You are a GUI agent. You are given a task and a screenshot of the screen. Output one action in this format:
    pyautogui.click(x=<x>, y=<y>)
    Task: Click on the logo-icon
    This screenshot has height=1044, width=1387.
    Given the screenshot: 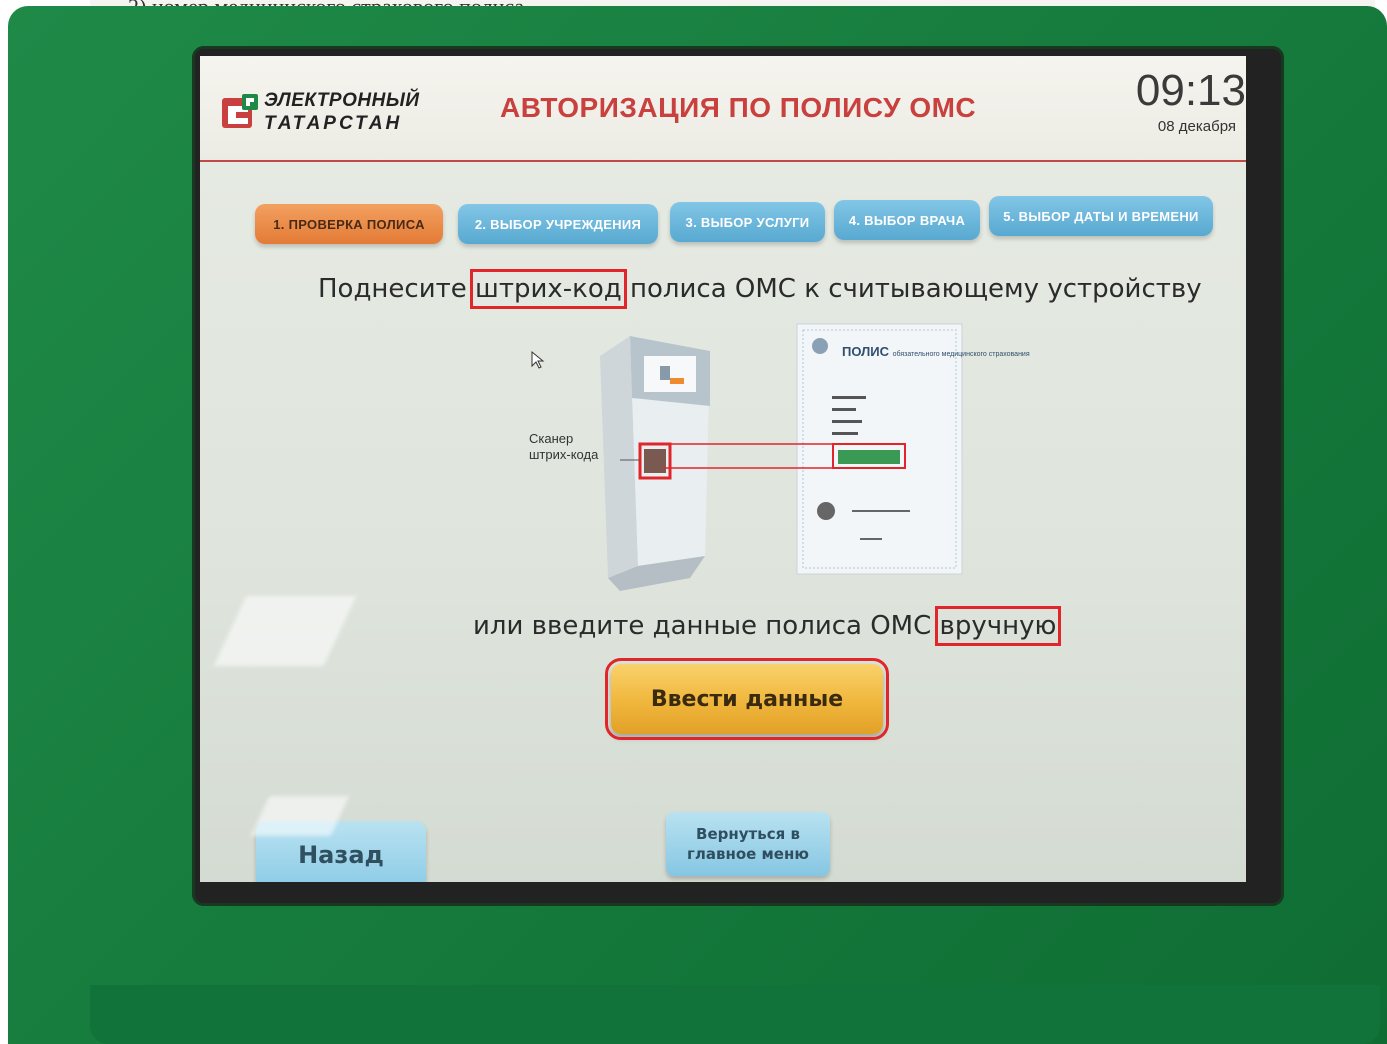 What is the action you would take?
    pyautogui.click(x=240, y=111)
    